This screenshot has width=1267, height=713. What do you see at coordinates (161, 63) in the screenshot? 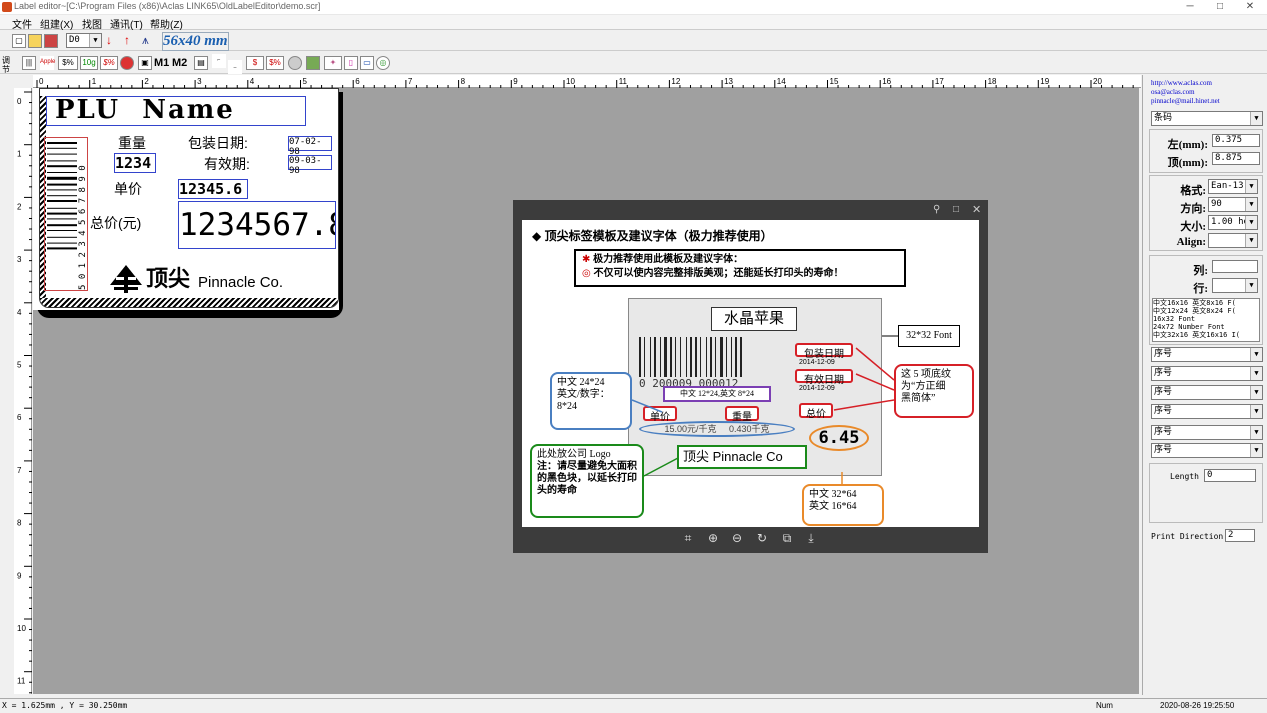
I see `m1-button: M1` at bounding box center [161, 63].